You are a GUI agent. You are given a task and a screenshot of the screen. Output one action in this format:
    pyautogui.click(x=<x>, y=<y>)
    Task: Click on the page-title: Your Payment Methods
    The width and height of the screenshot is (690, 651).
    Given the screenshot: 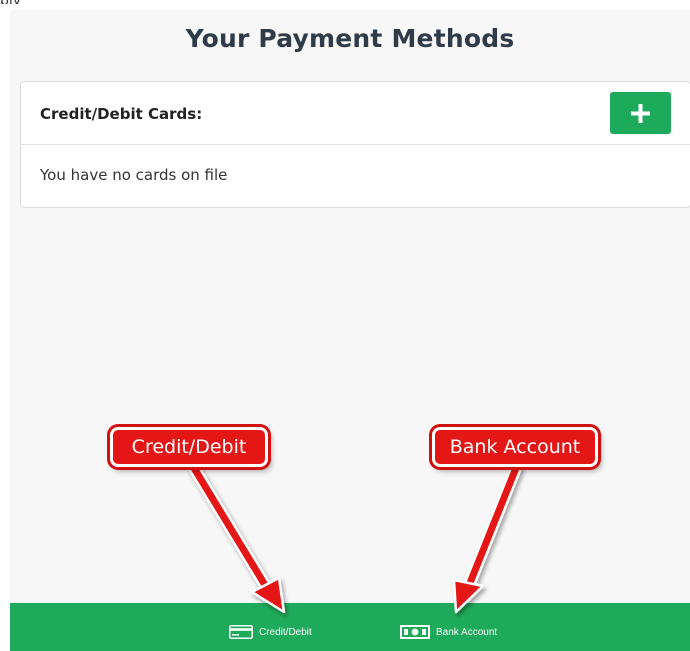 What is the action you would take?
    pyautogui.click(x=350, y=38)
    